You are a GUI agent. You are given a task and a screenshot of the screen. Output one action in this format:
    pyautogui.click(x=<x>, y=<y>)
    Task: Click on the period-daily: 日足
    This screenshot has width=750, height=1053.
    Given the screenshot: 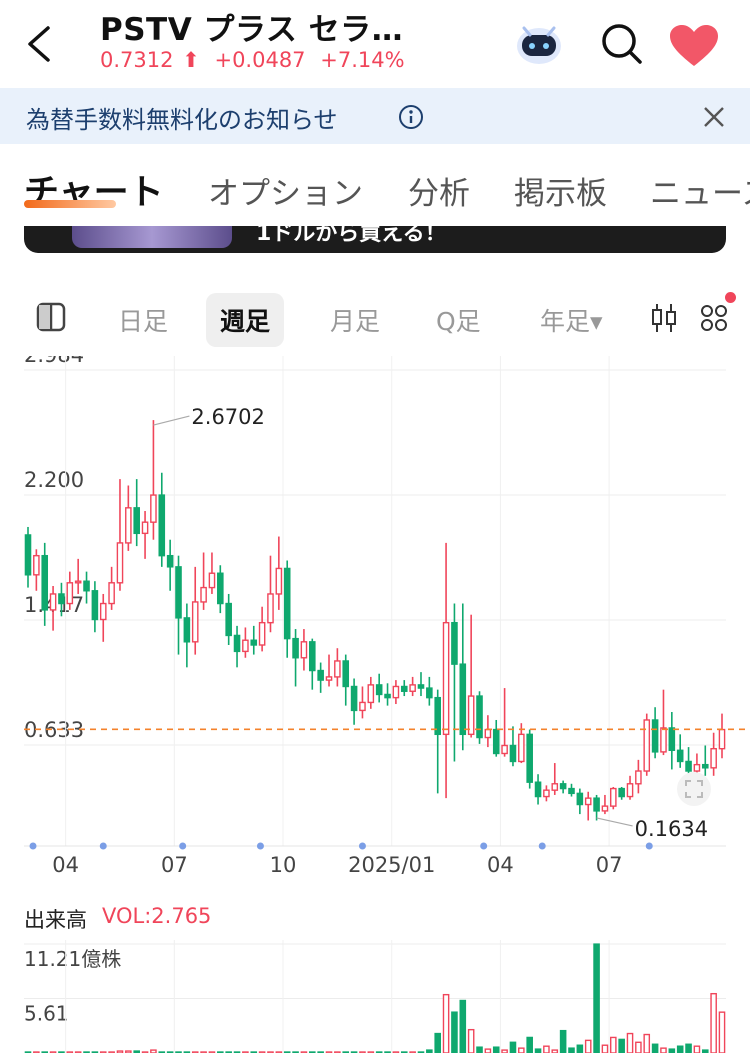 What is the action you would take?
    pyautogui.click(x=143, y=320)
    